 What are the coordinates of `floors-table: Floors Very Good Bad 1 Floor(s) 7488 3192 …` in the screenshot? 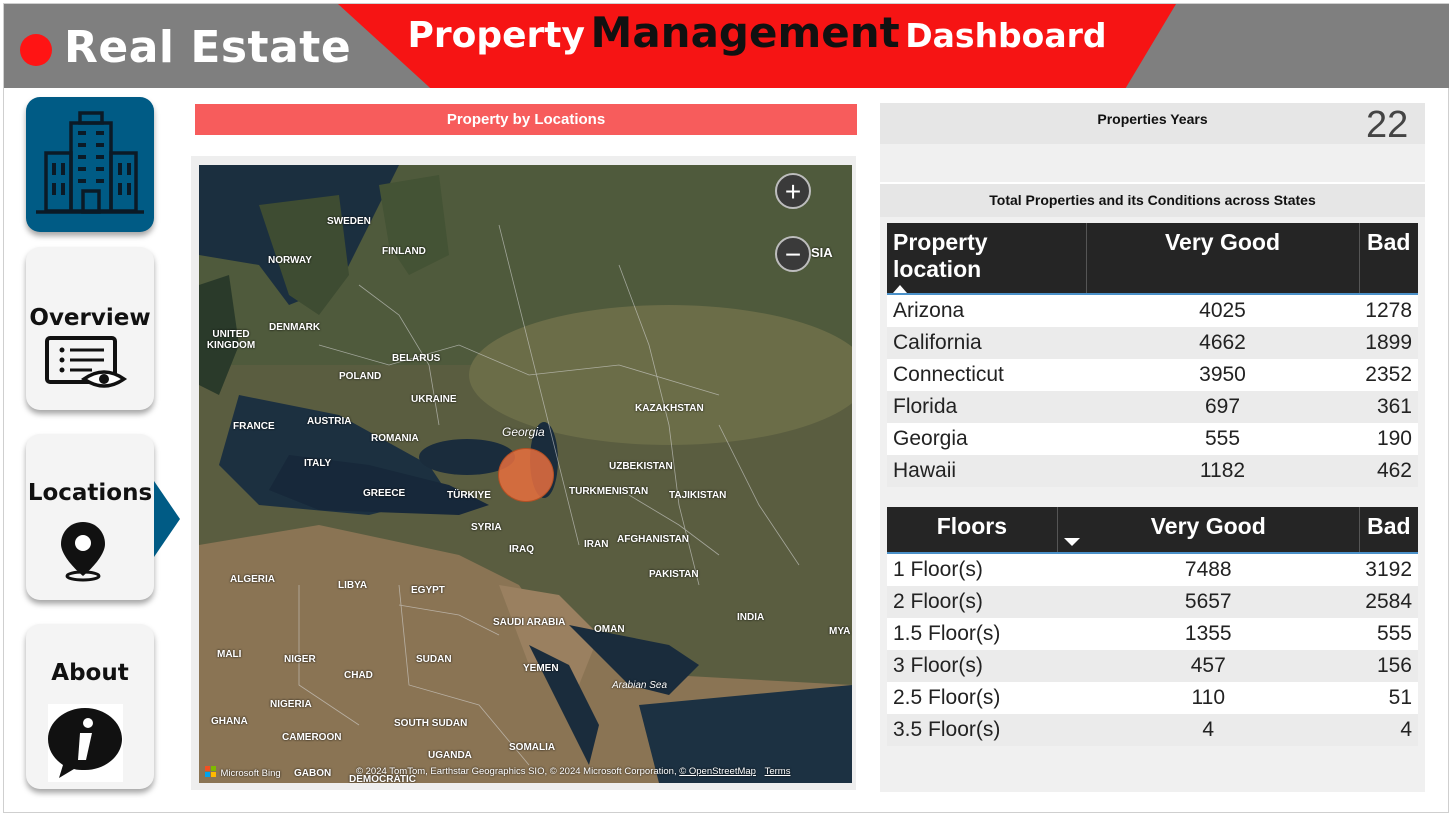 It's located at (1152, 626).